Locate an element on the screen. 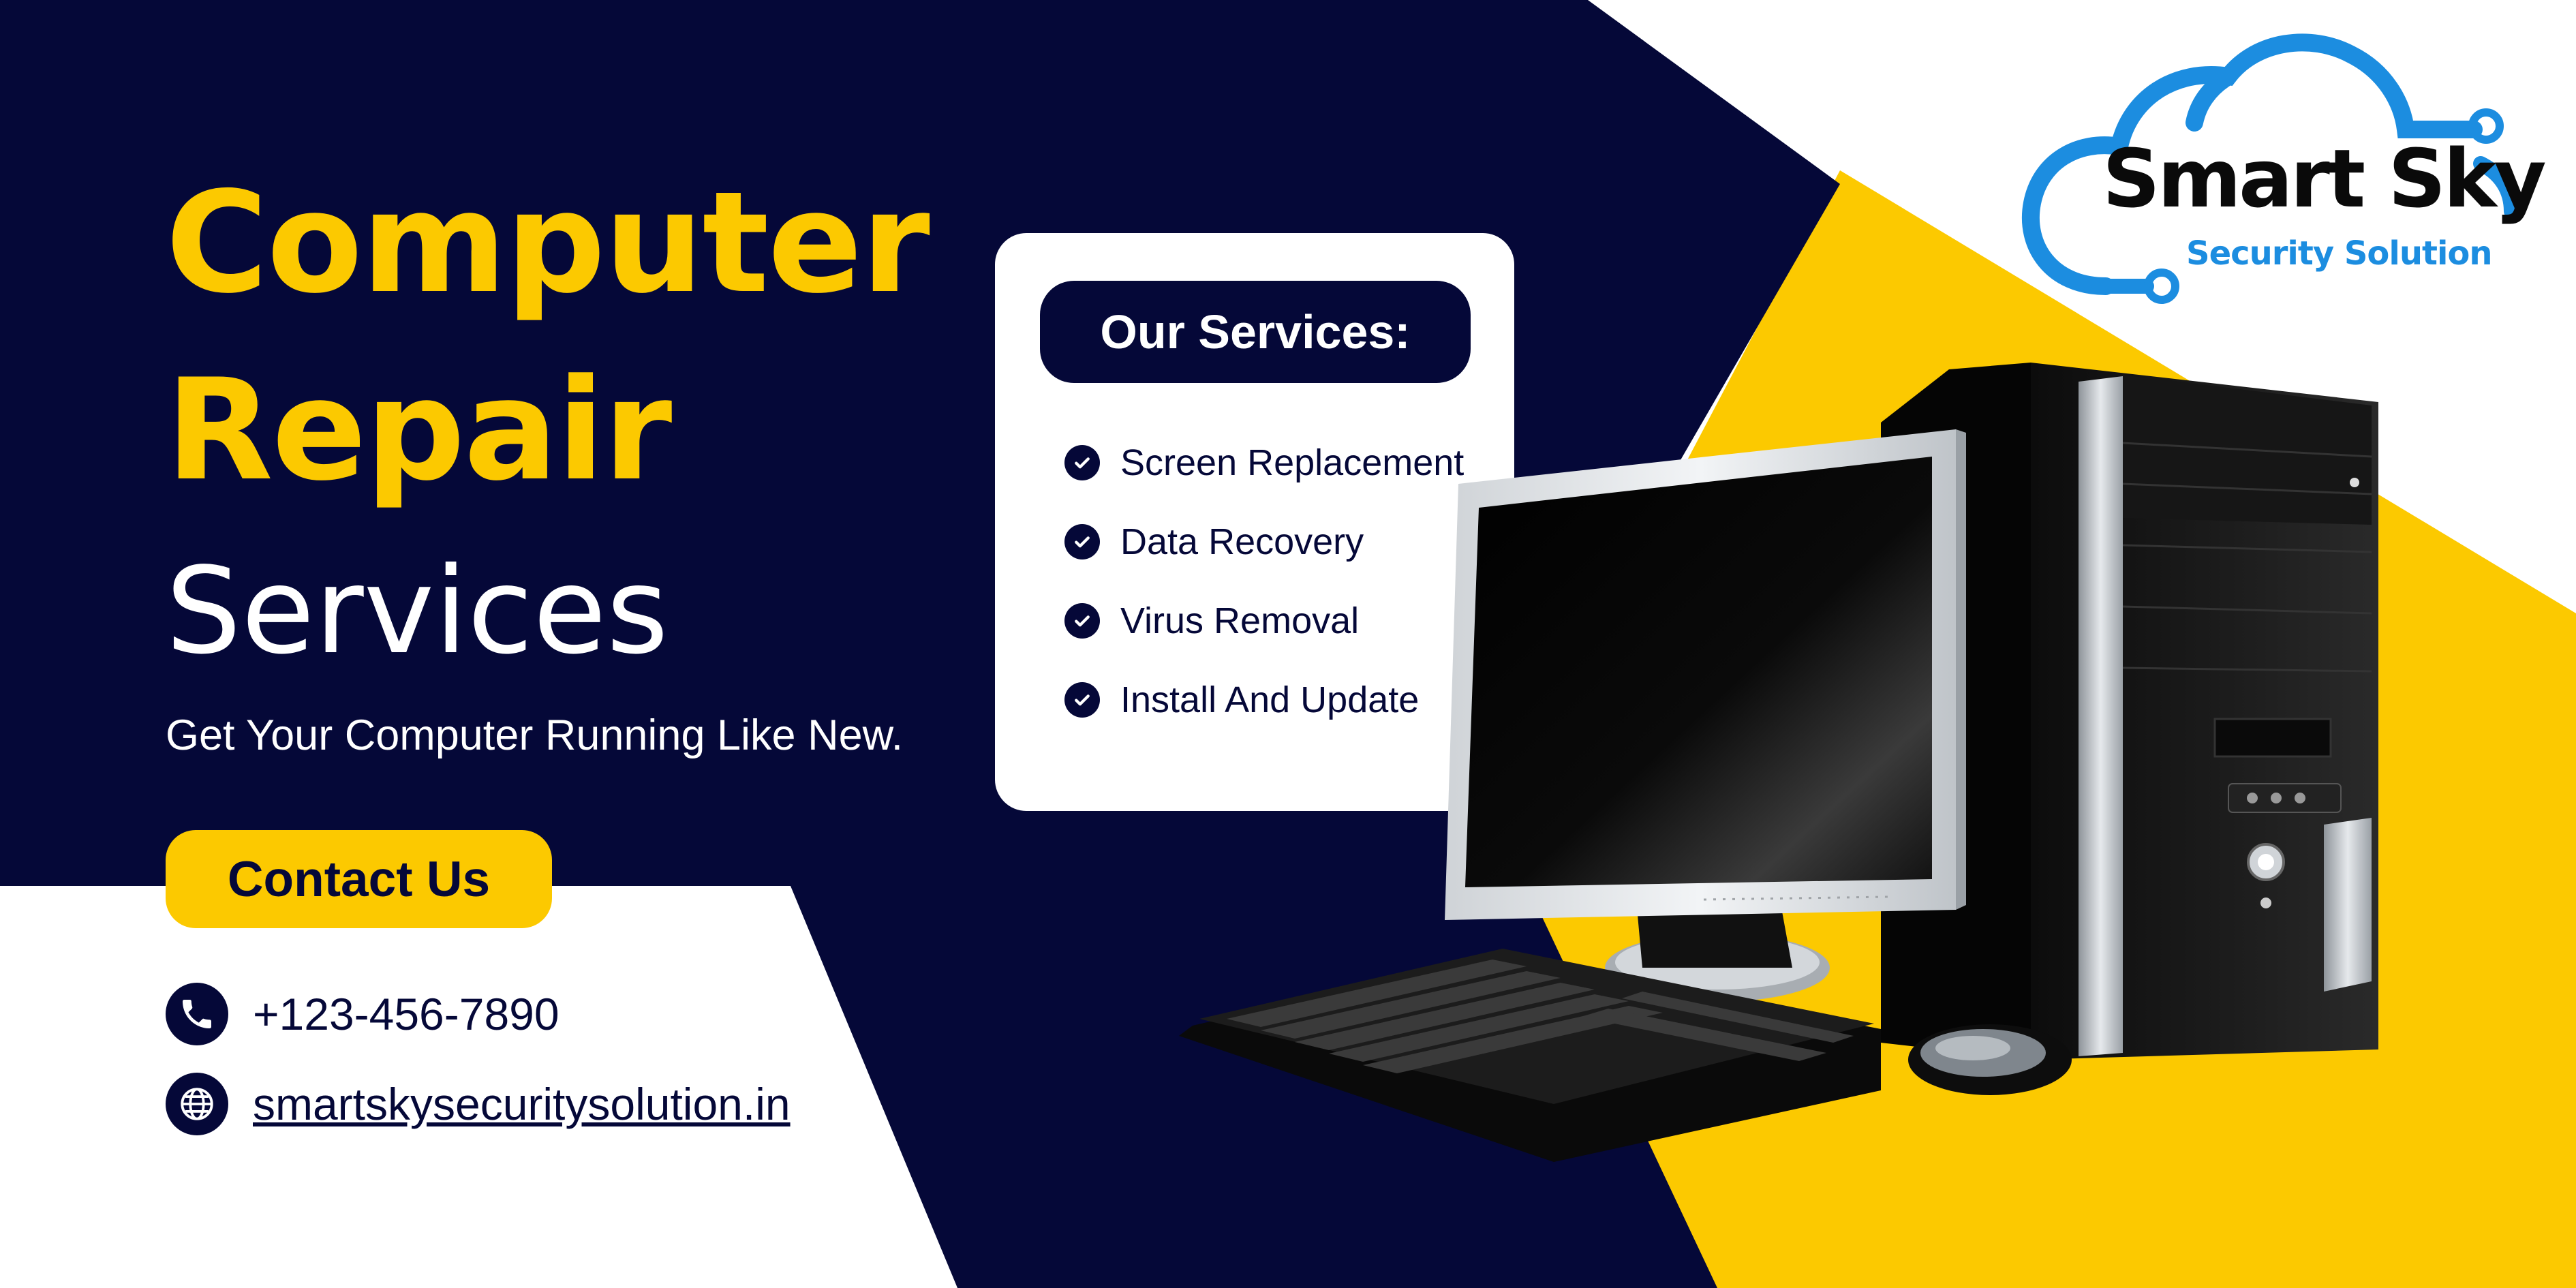 This screenshot has height=1288, width=2576. headline-line-3: Services is located at coordinates (417, 611).